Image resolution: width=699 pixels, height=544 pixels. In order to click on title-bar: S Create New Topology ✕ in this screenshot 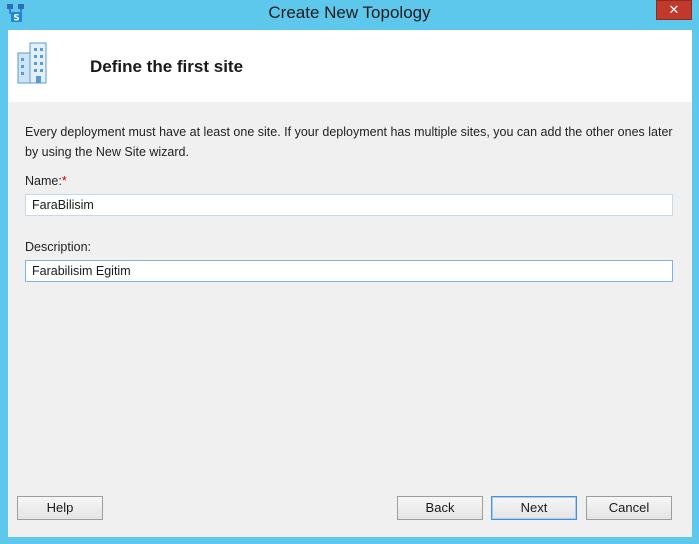, I will do `click(349, 13)`.